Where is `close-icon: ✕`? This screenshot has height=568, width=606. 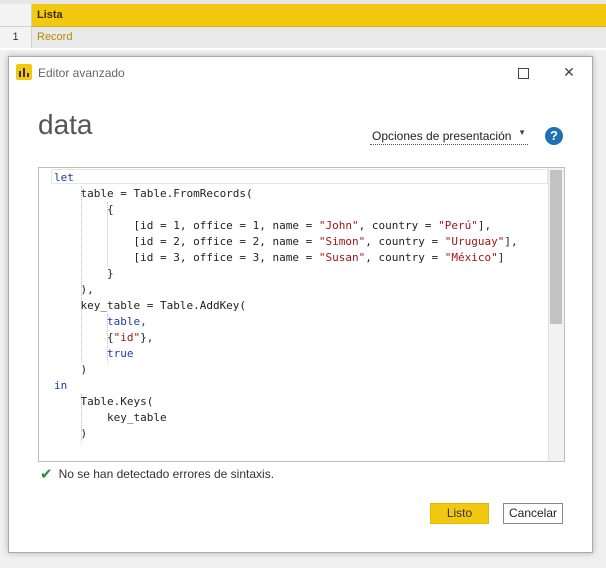
close-icon: ✕ is located at coordinates (569, 72).